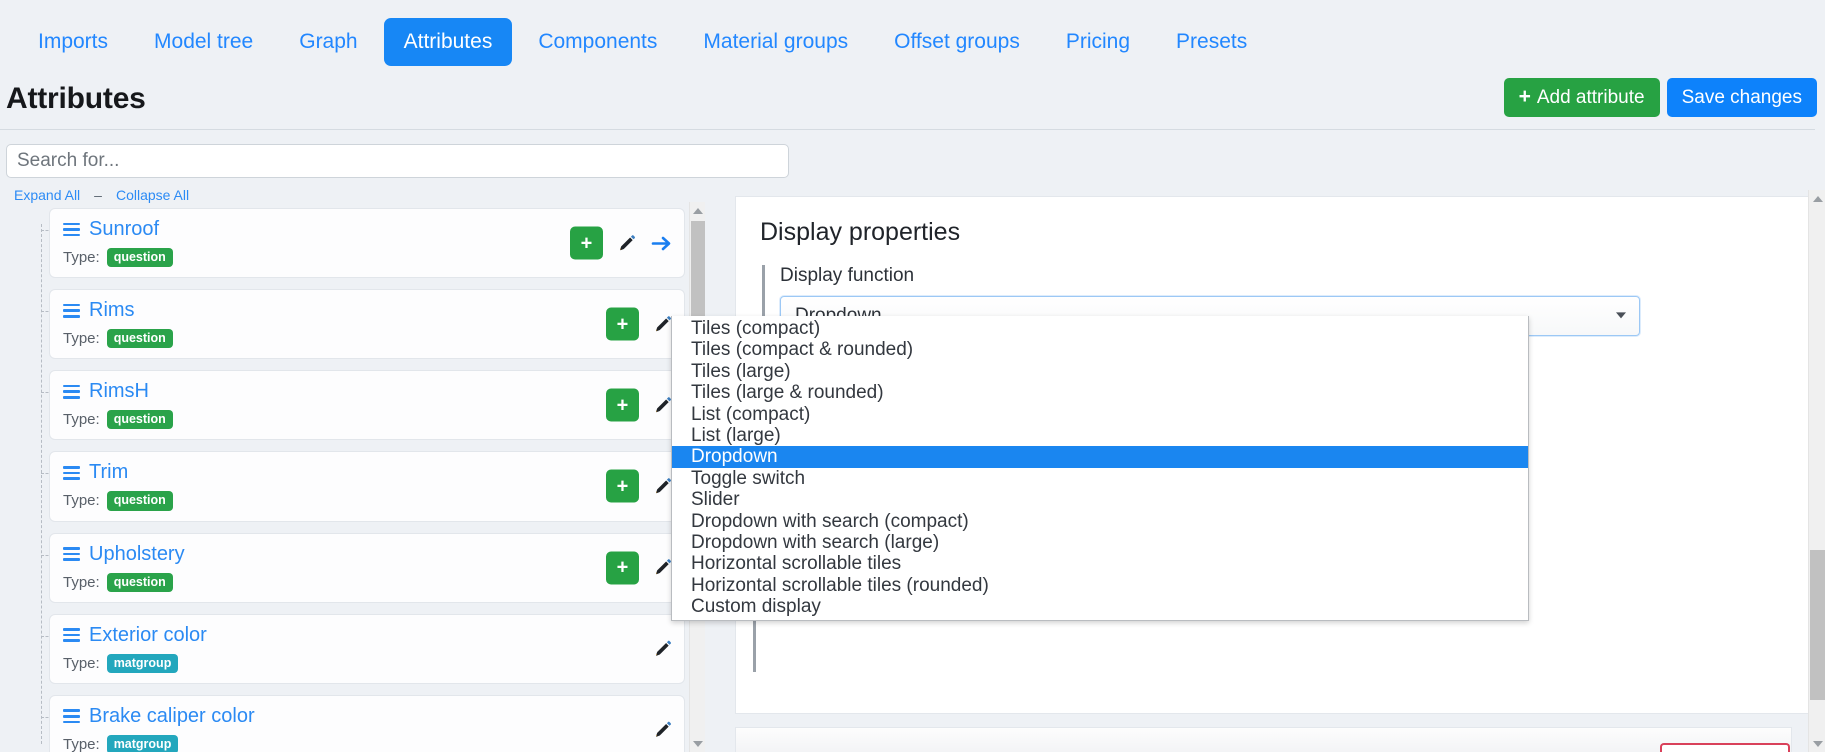 The width and height of the screenshot is (1825, 752). I want to click on nav-tab-presets: Presets, so click(1211, 41).